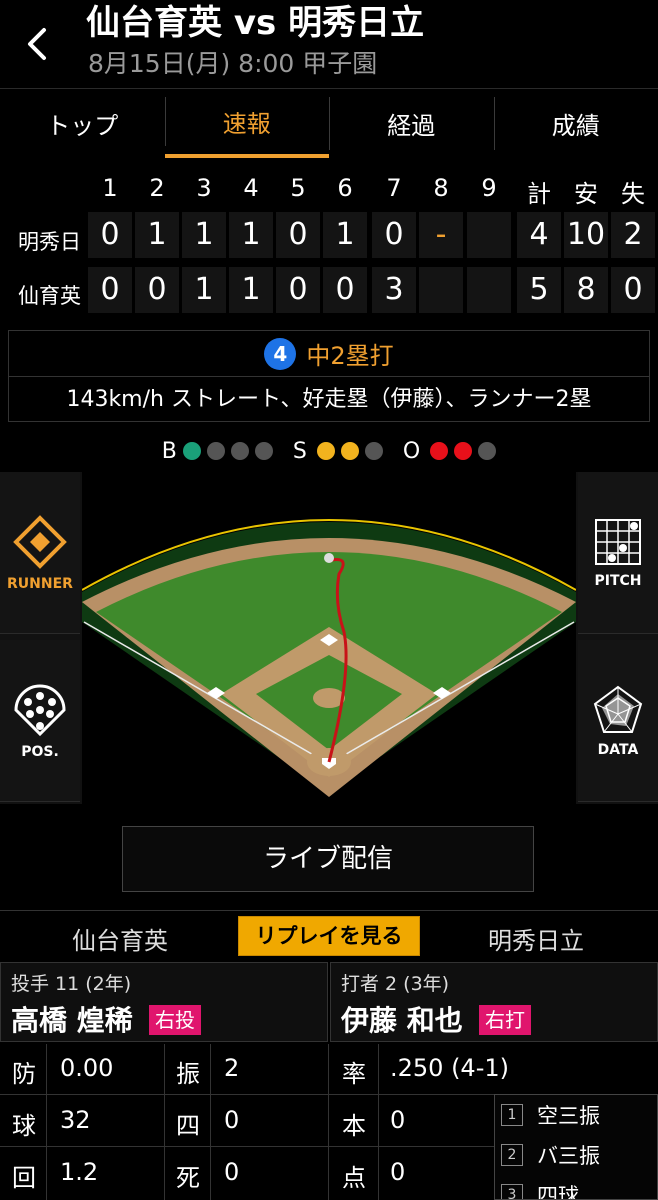 The width and height of the screenshot is (658, 1200). Describe the element at coordinates (568, 1156) in the screenshot. I see `result-text: バ三振` at that location.